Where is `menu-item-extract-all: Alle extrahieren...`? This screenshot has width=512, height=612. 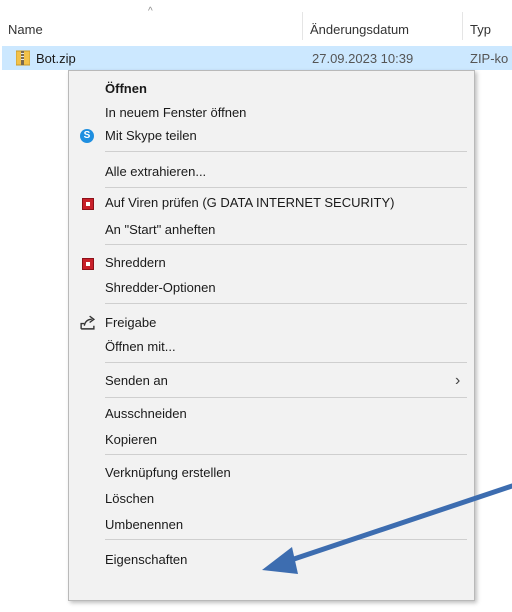
menu-item-extract-all: Alle extrahieren... is located at coordinates (271, 172).